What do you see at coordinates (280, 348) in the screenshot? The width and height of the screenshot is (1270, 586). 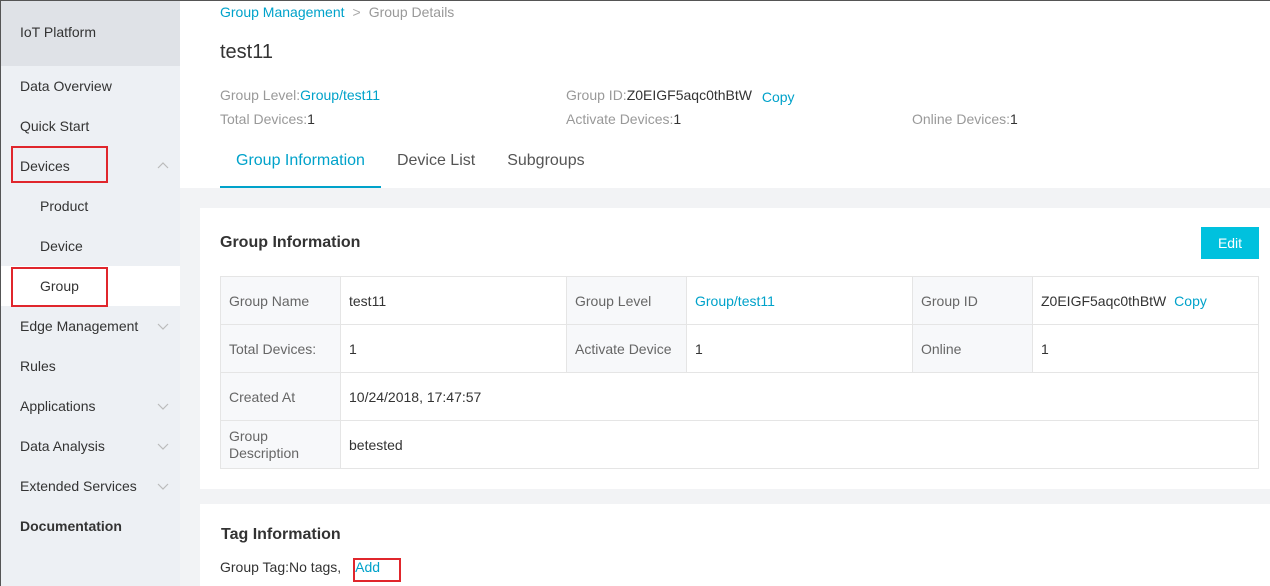 I see `total-devices-label: Total Devices:` at bounding box center [280, 348].